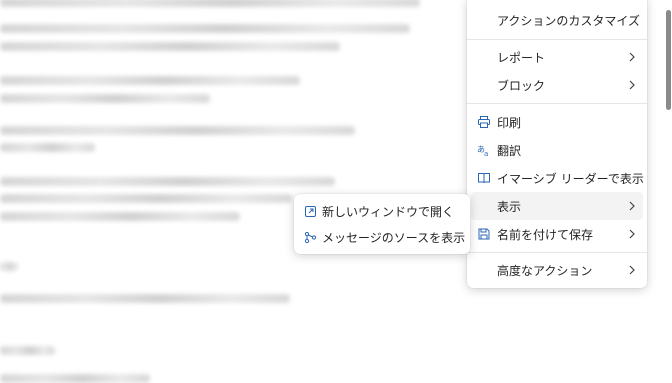 The width and height of the screenshot is (672, 383). What do you see at coordinates (486, 153) in the screenshot?
I see `svg-text: a` at bounding box center [486, 153].